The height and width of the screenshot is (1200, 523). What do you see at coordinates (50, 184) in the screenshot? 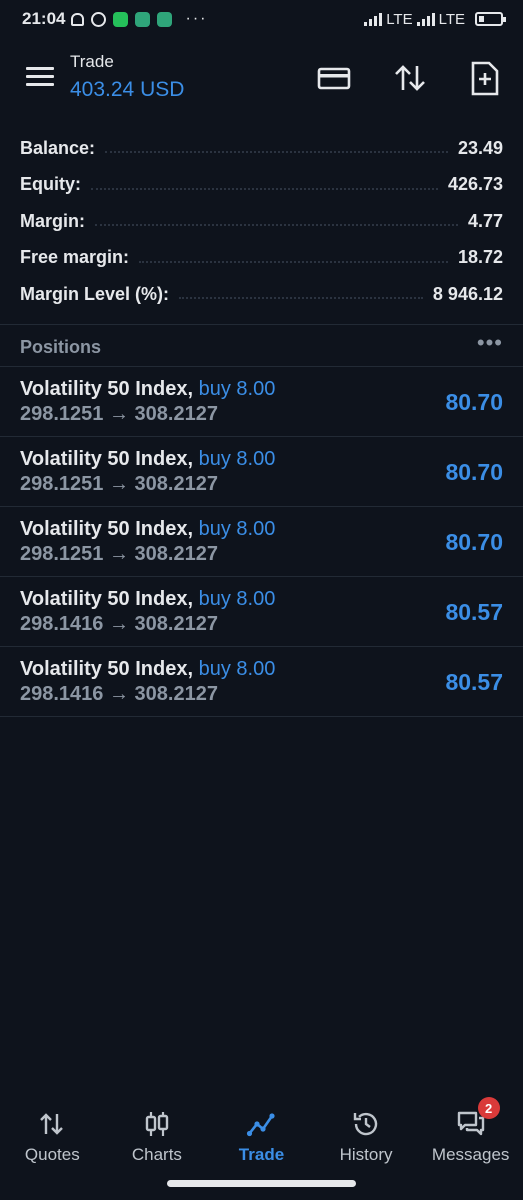
I see `summary-label: Equity:` at bounding box center [50, 184].